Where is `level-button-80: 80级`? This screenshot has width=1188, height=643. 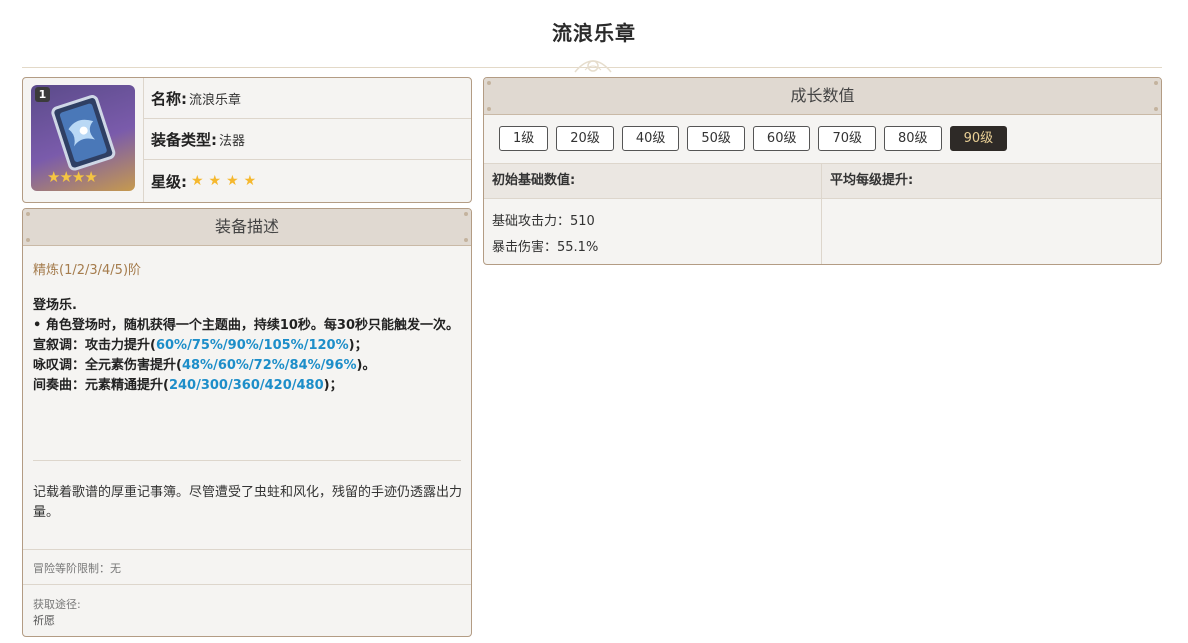 level-button-80: 80级 is located at coordinates (913, 138).